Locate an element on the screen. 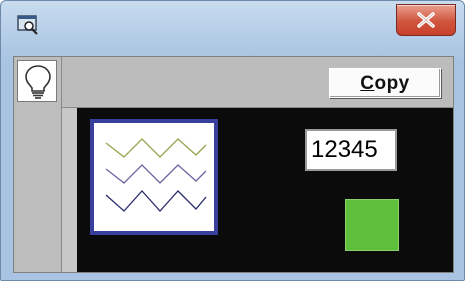  close-x-icon is located at coordinates (426, 20).